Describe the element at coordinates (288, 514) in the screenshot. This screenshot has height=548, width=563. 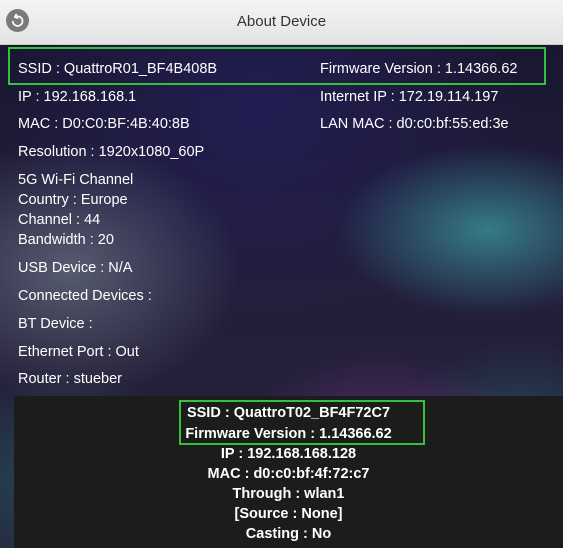
I see `client-source-value: [Source : None]` at that location.